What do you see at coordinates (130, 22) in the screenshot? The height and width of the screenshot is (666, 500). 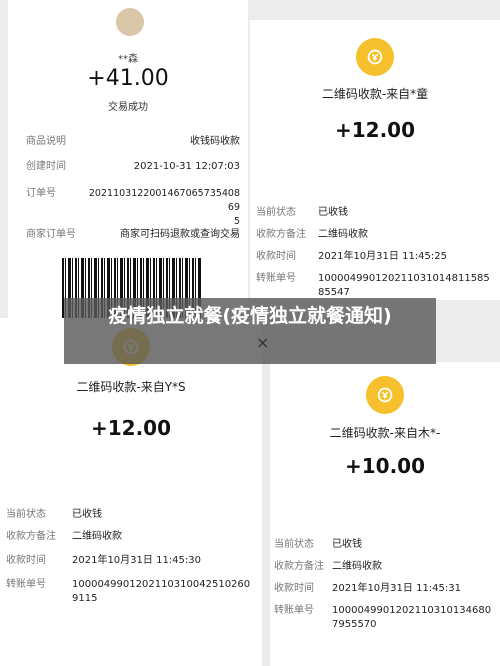 I see `avatar` at bounding box center [130, 22].